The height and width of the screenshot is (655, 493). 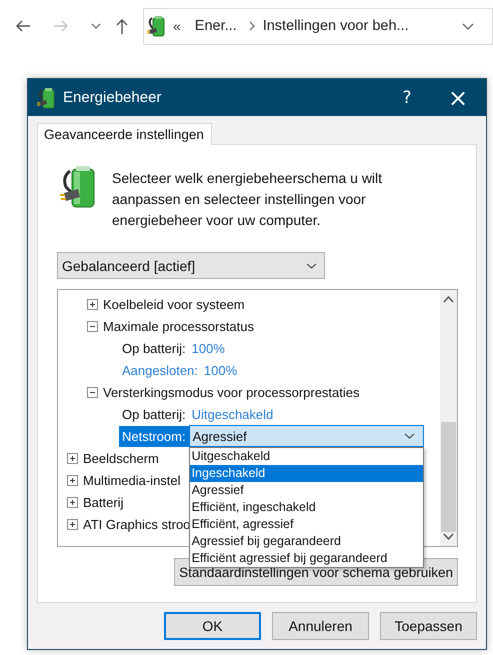 What do you see at coordinates (23, 26) in the screenshot?
I see `back-arrow-icon` at bounding box center [23, 26].